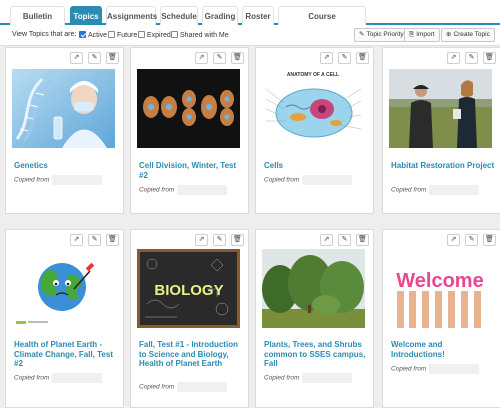  I want to click on card-image-field-people, so click(440, 108).